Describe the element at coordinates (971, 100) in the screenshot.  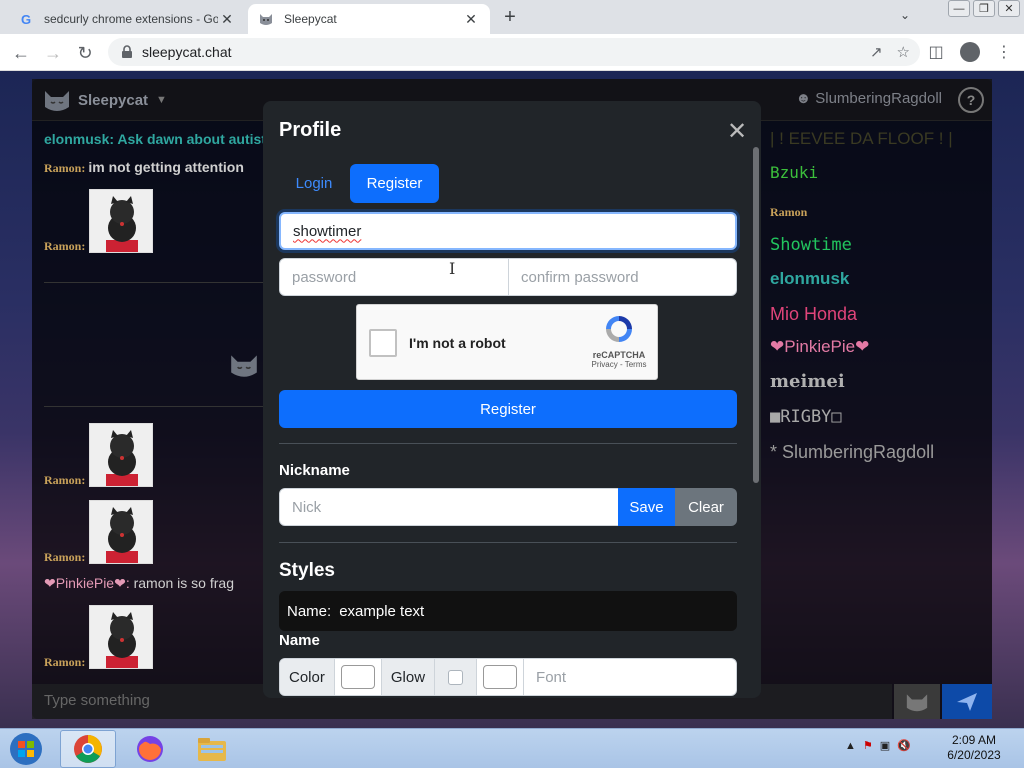
I see `help-button: ?` at that location.